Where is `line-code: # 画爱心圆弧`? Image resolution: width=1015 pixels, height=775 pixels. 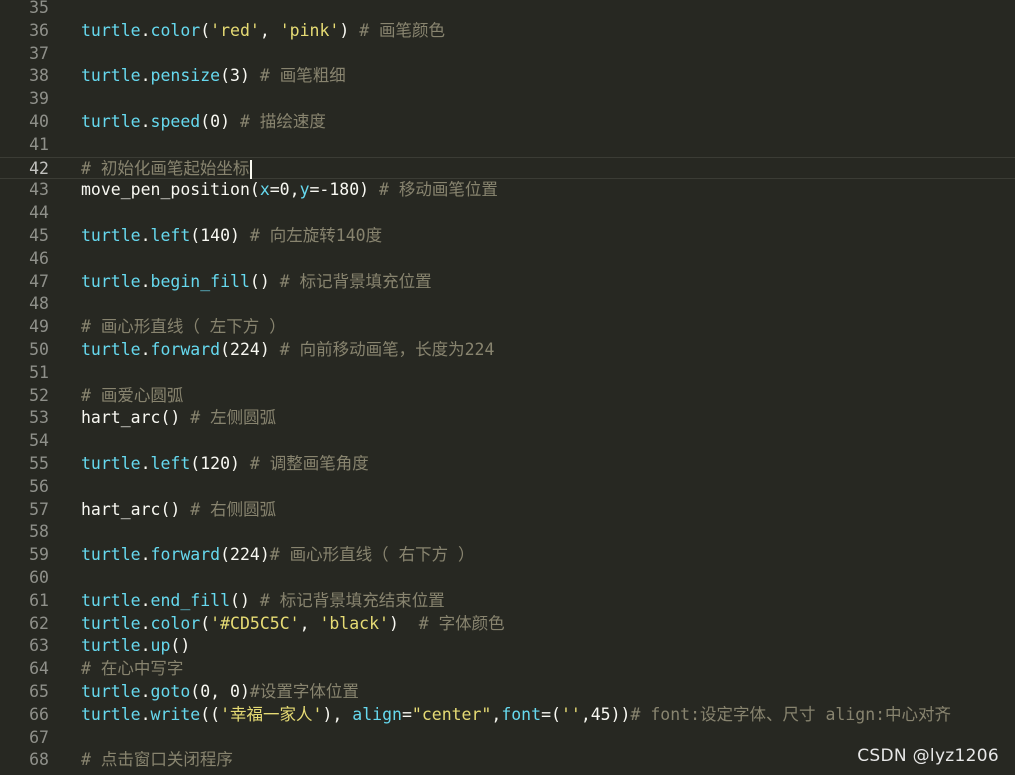
line-code: # 画爱心圆弧 is located at coordinates (132, 396).